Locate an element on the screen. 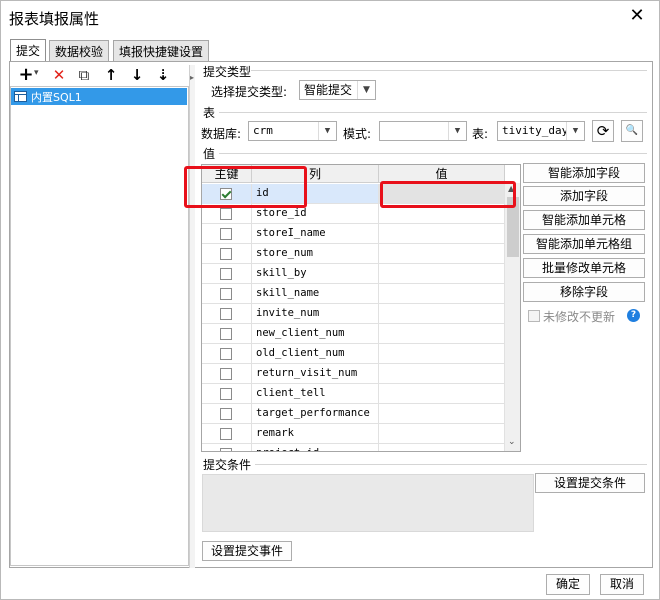 The height and width of the screenshot is (600, 660). table-row: storeI_name is located at coordinates (353, 234).